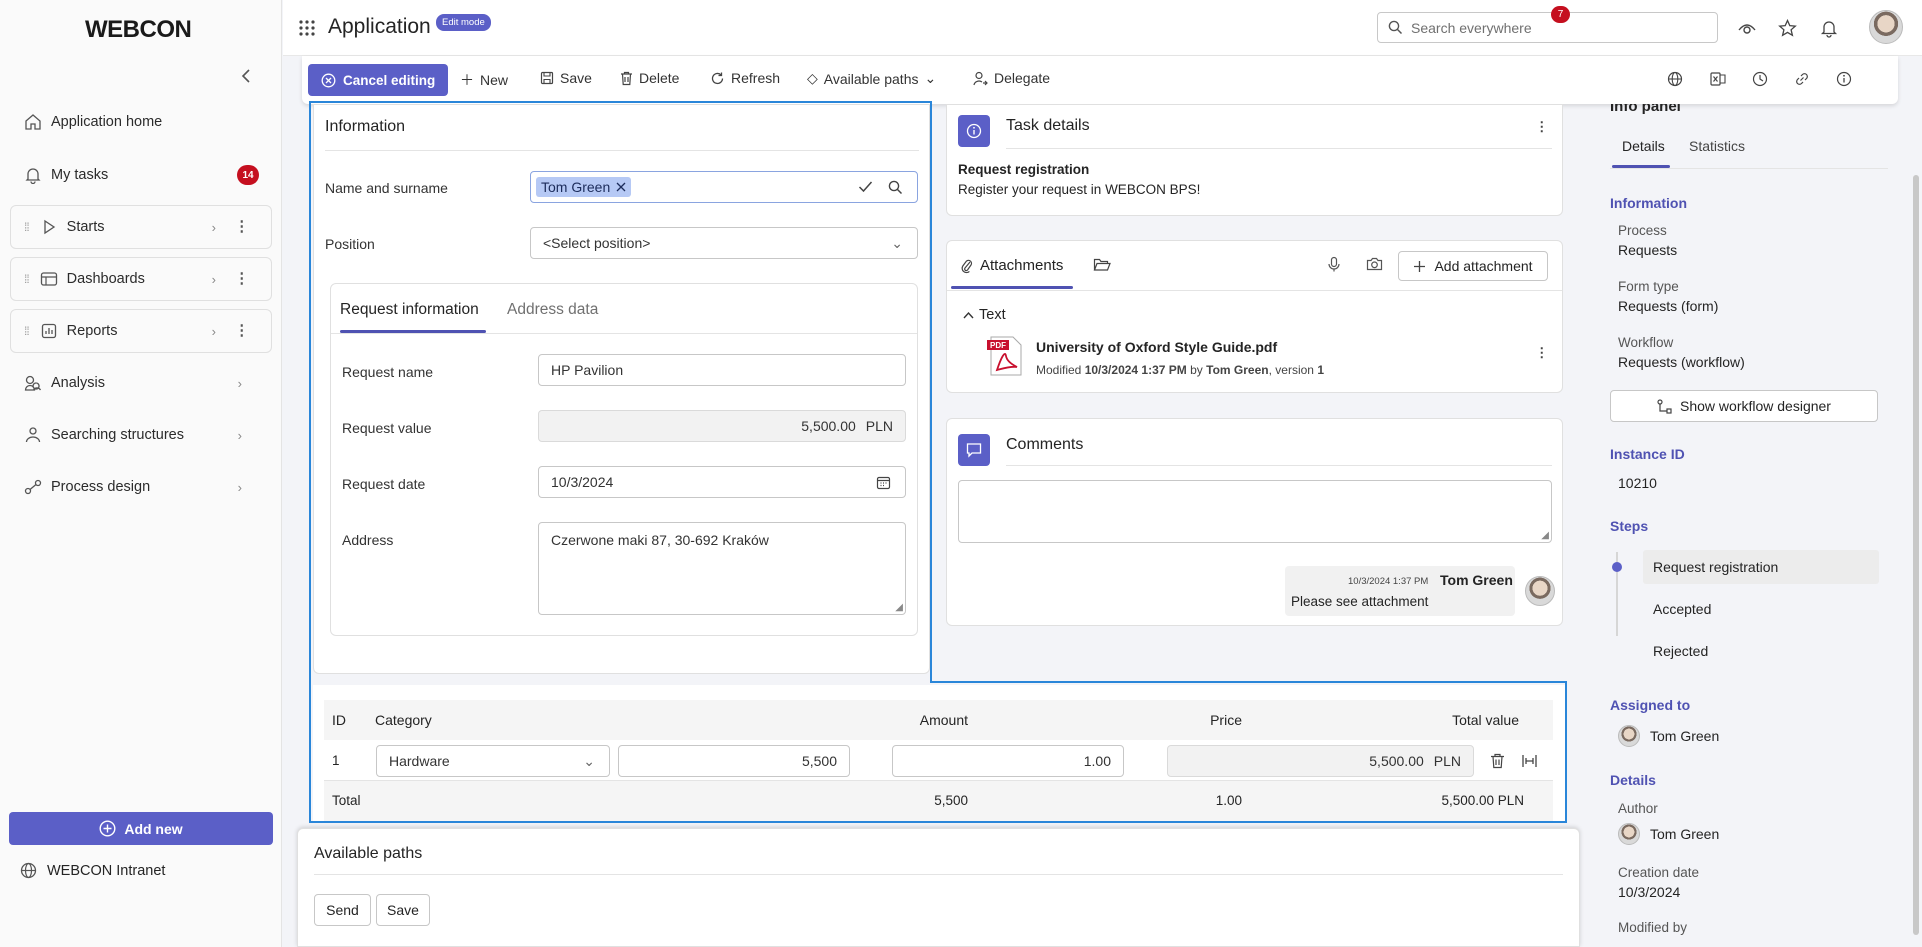  I want to click on intranet-link: WEBCON Intranet, so click(92, 870).